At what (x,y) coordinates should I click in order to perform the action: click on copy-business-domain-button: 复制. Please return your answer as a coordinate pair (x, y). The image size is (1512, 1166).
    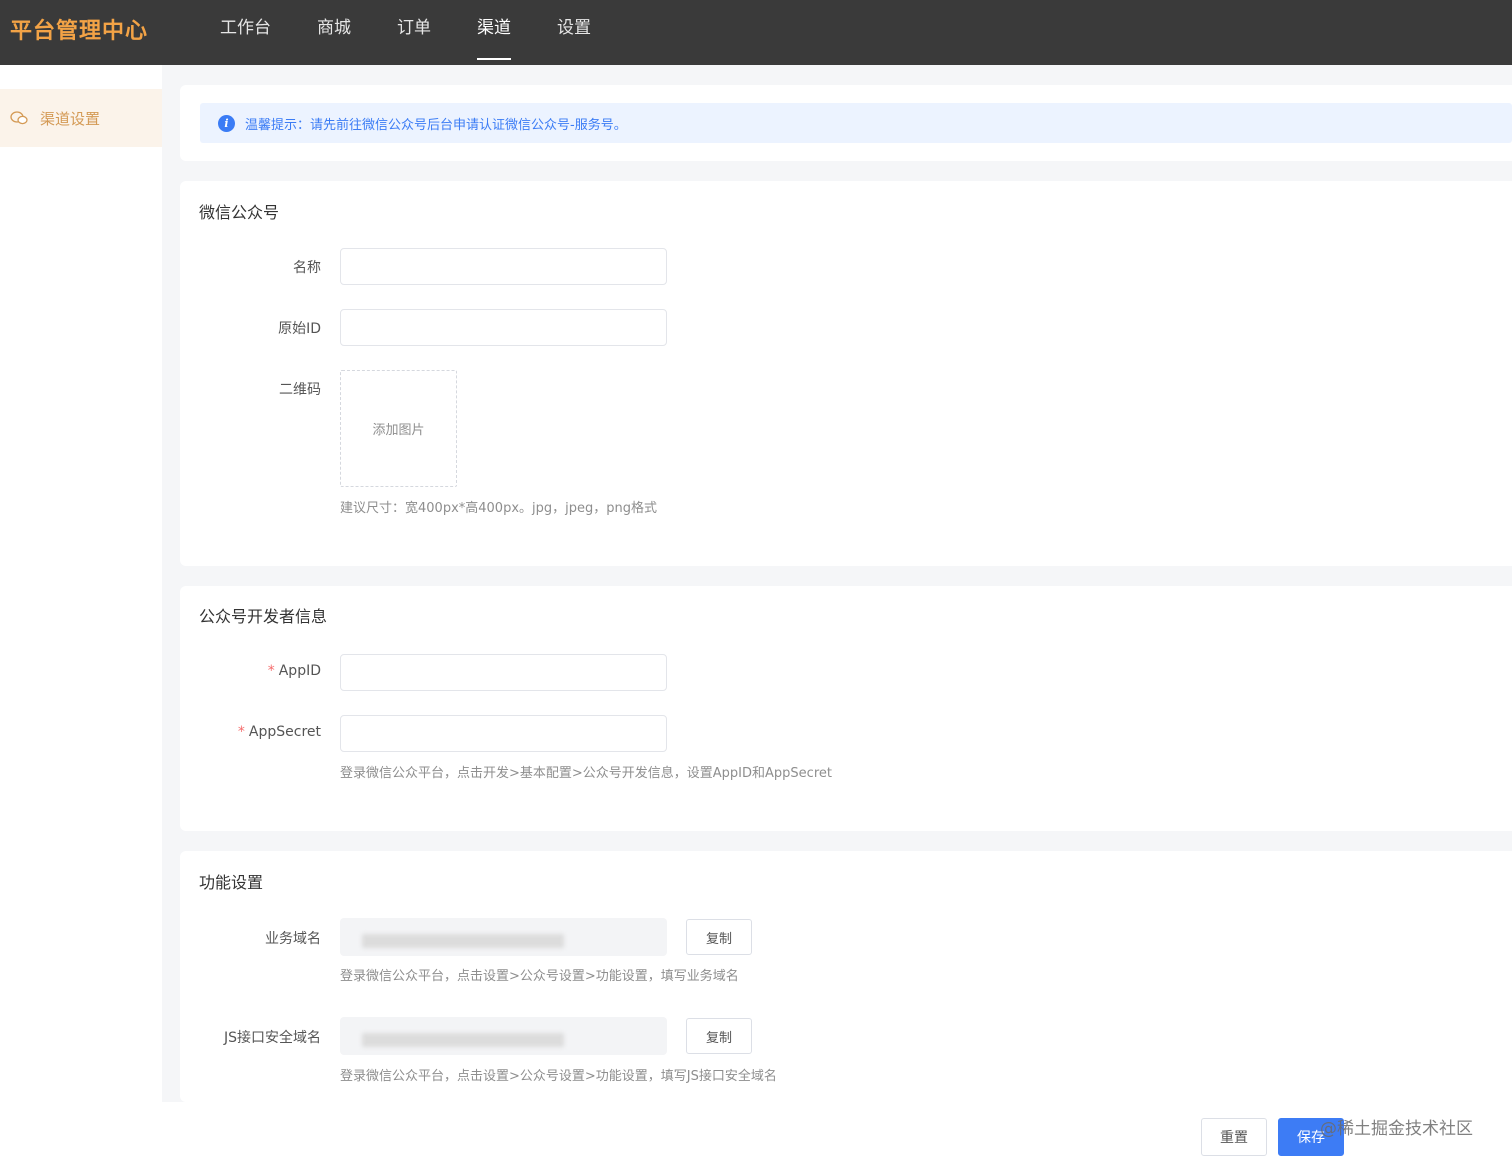
    Looking at the image, I should click on (719, 937).